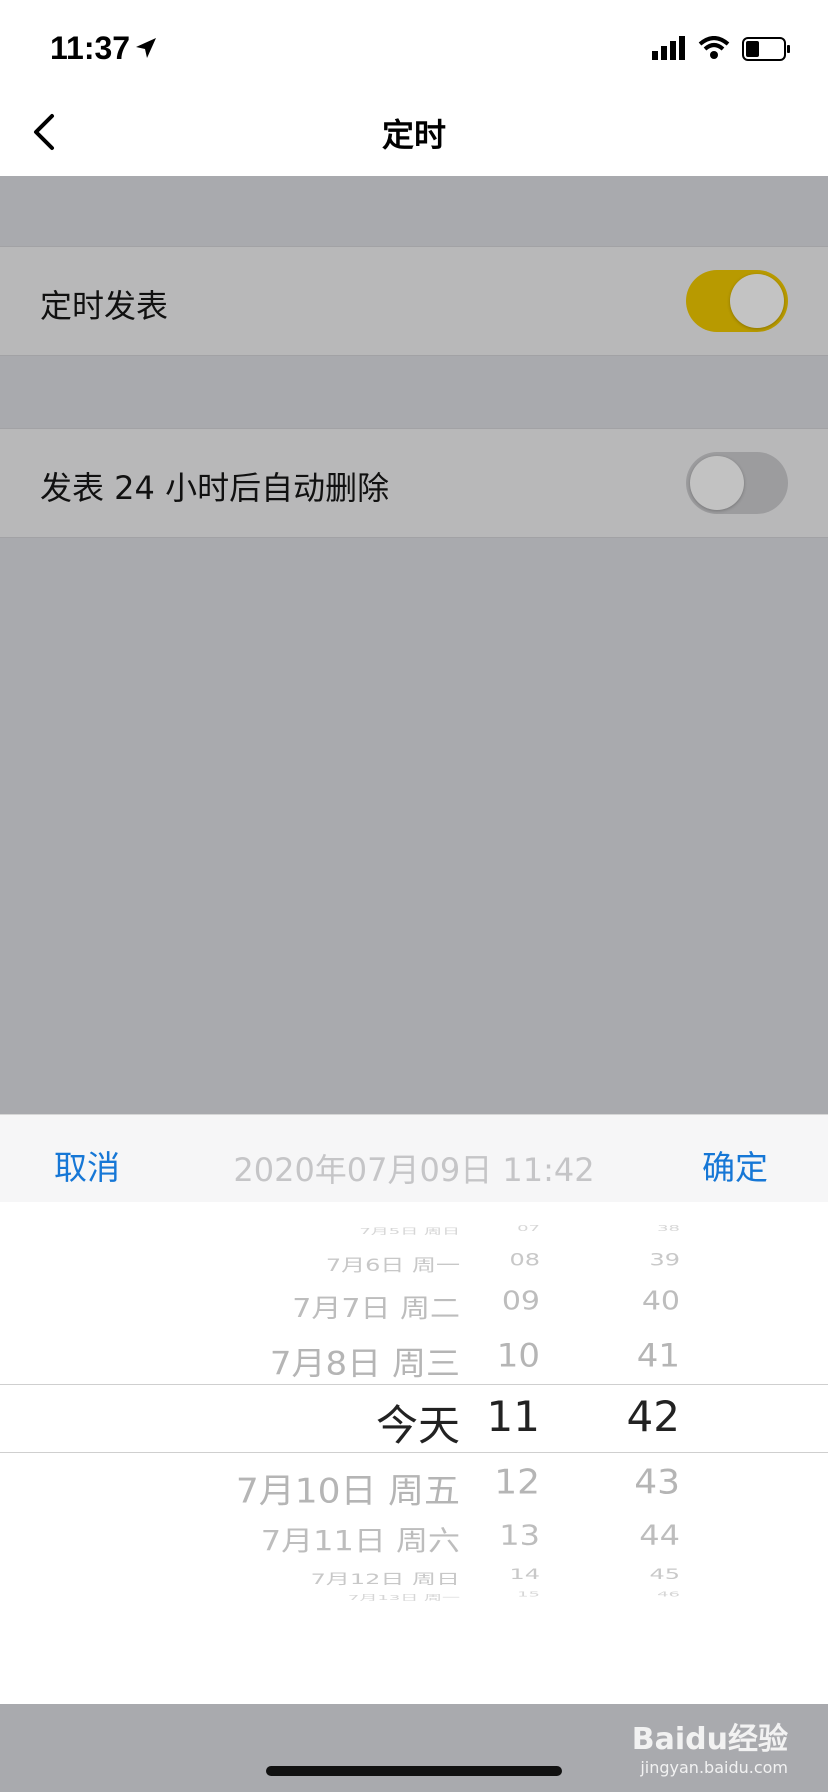  What do you see at coordinates (513, 1416) in the screenshot?
I see `hour-option: 11` at bounding box center [513, 1416].